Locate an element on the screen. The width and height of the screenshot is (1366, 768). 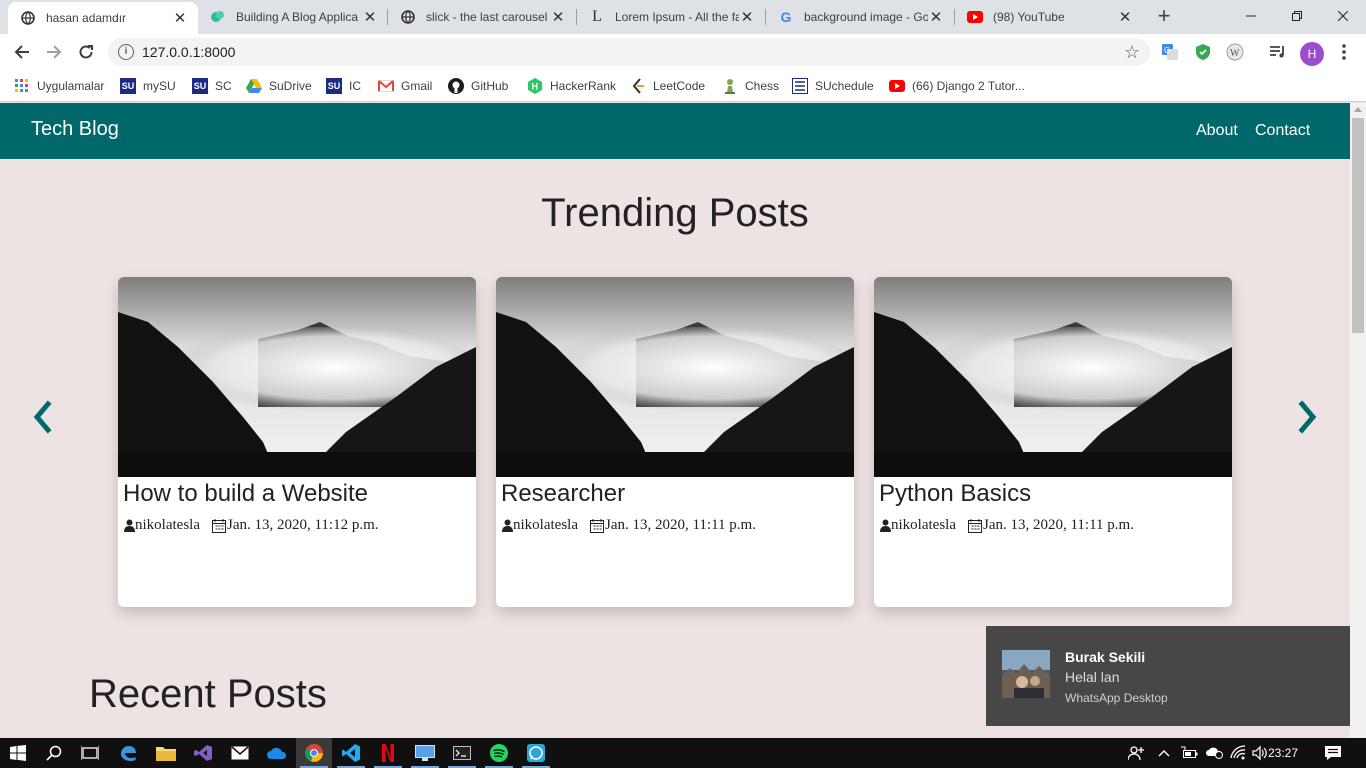
bookmark-chess: Chess is located at coordinates (750, 86).